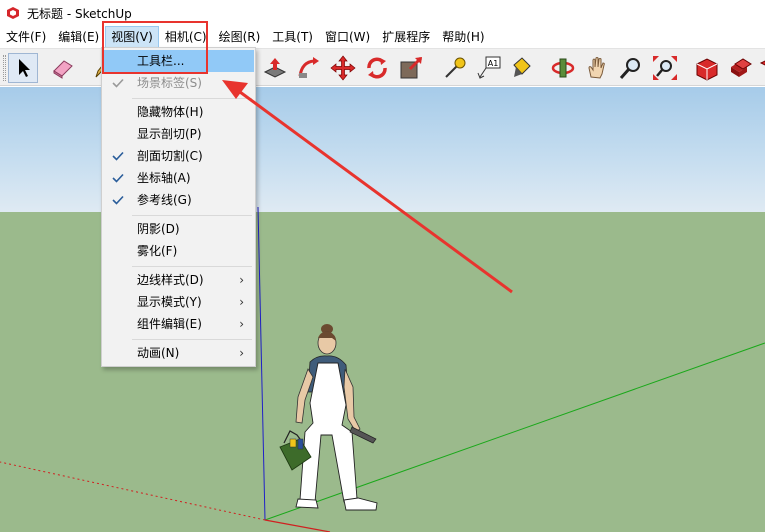  I want to click on menu-item-label: 雾化(F), so click(157, 251).